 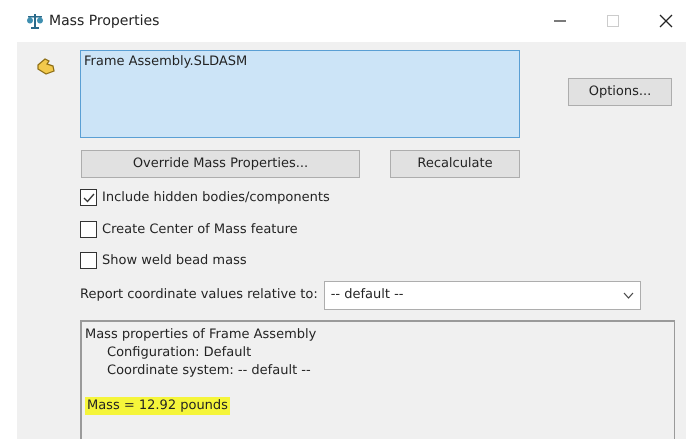 What do you see at coordinates (367, 295) in the screenshot?
I see `dropdown-value: -- default --` at bounding box center [367, 295].